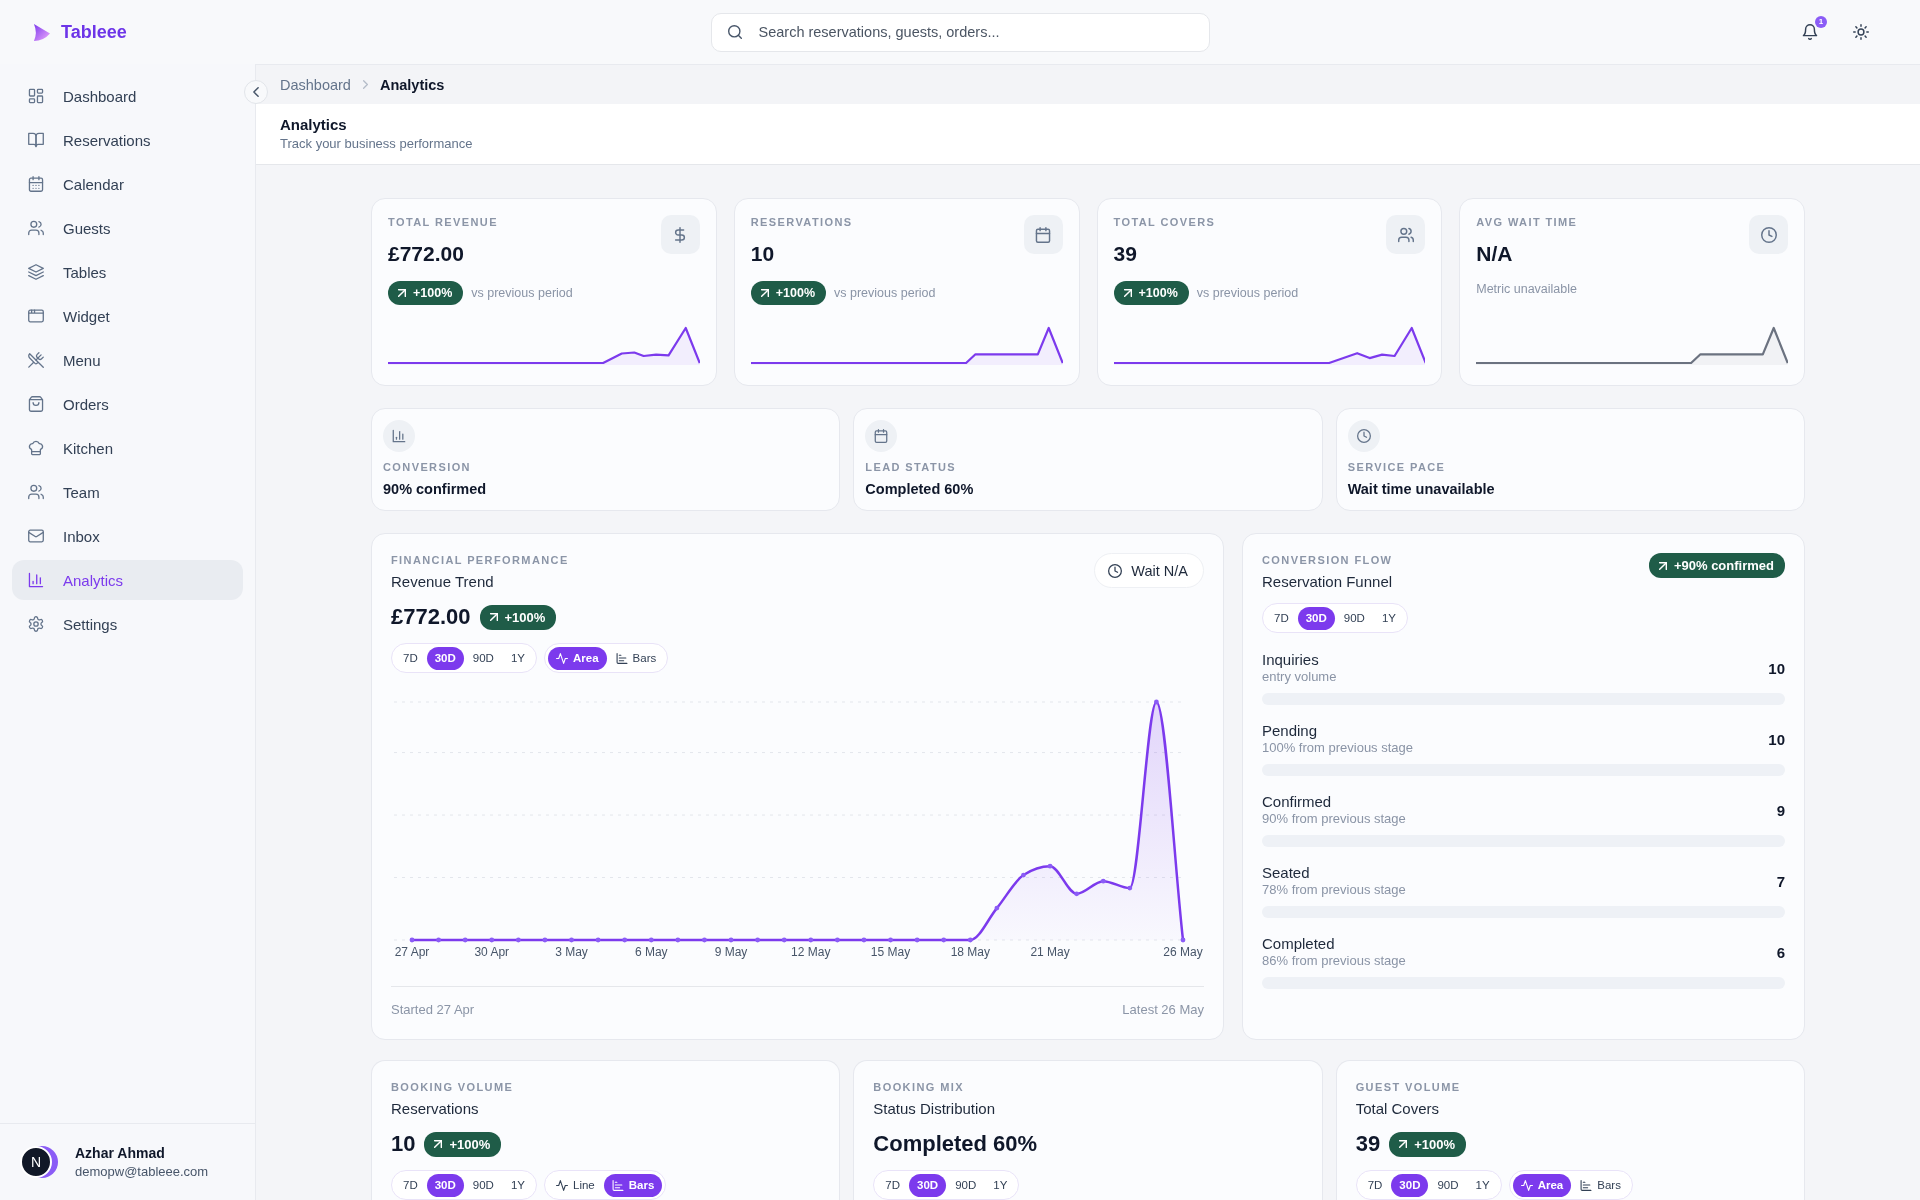  Describe the element at coordinates (575, 1185) in the screenshot. I see `view-option: Line` at that location.